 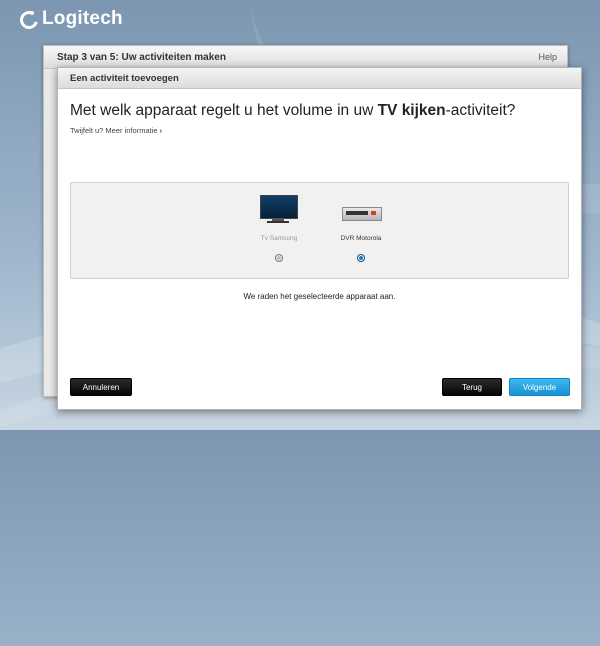 What do you see at coordinates (547, 57) in the screenshot?
I see `help-link: Help` at bounding box center [547, 57].